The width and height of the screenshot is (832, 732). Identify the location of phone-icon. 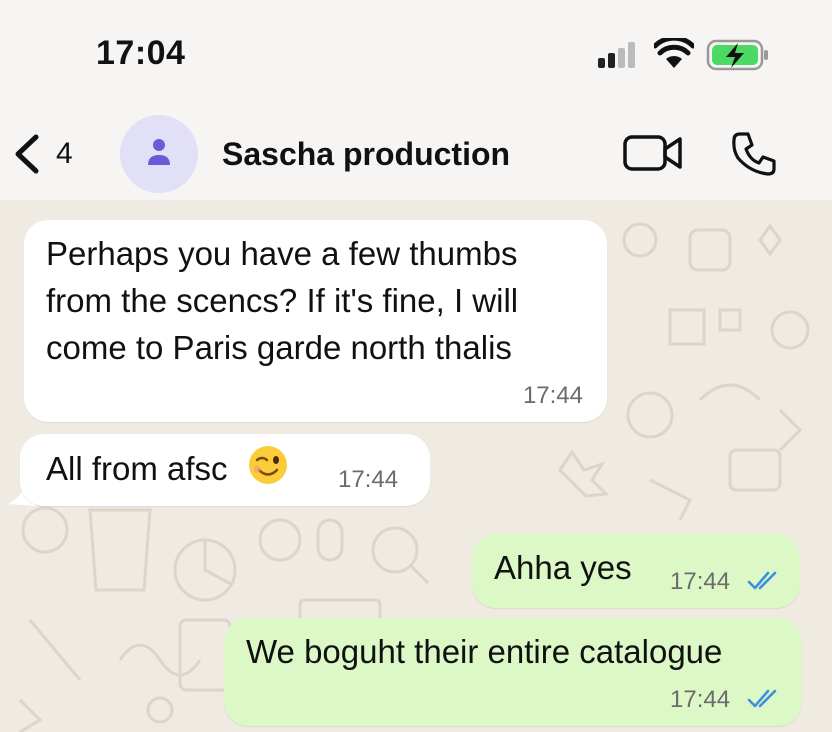
(754, 154).